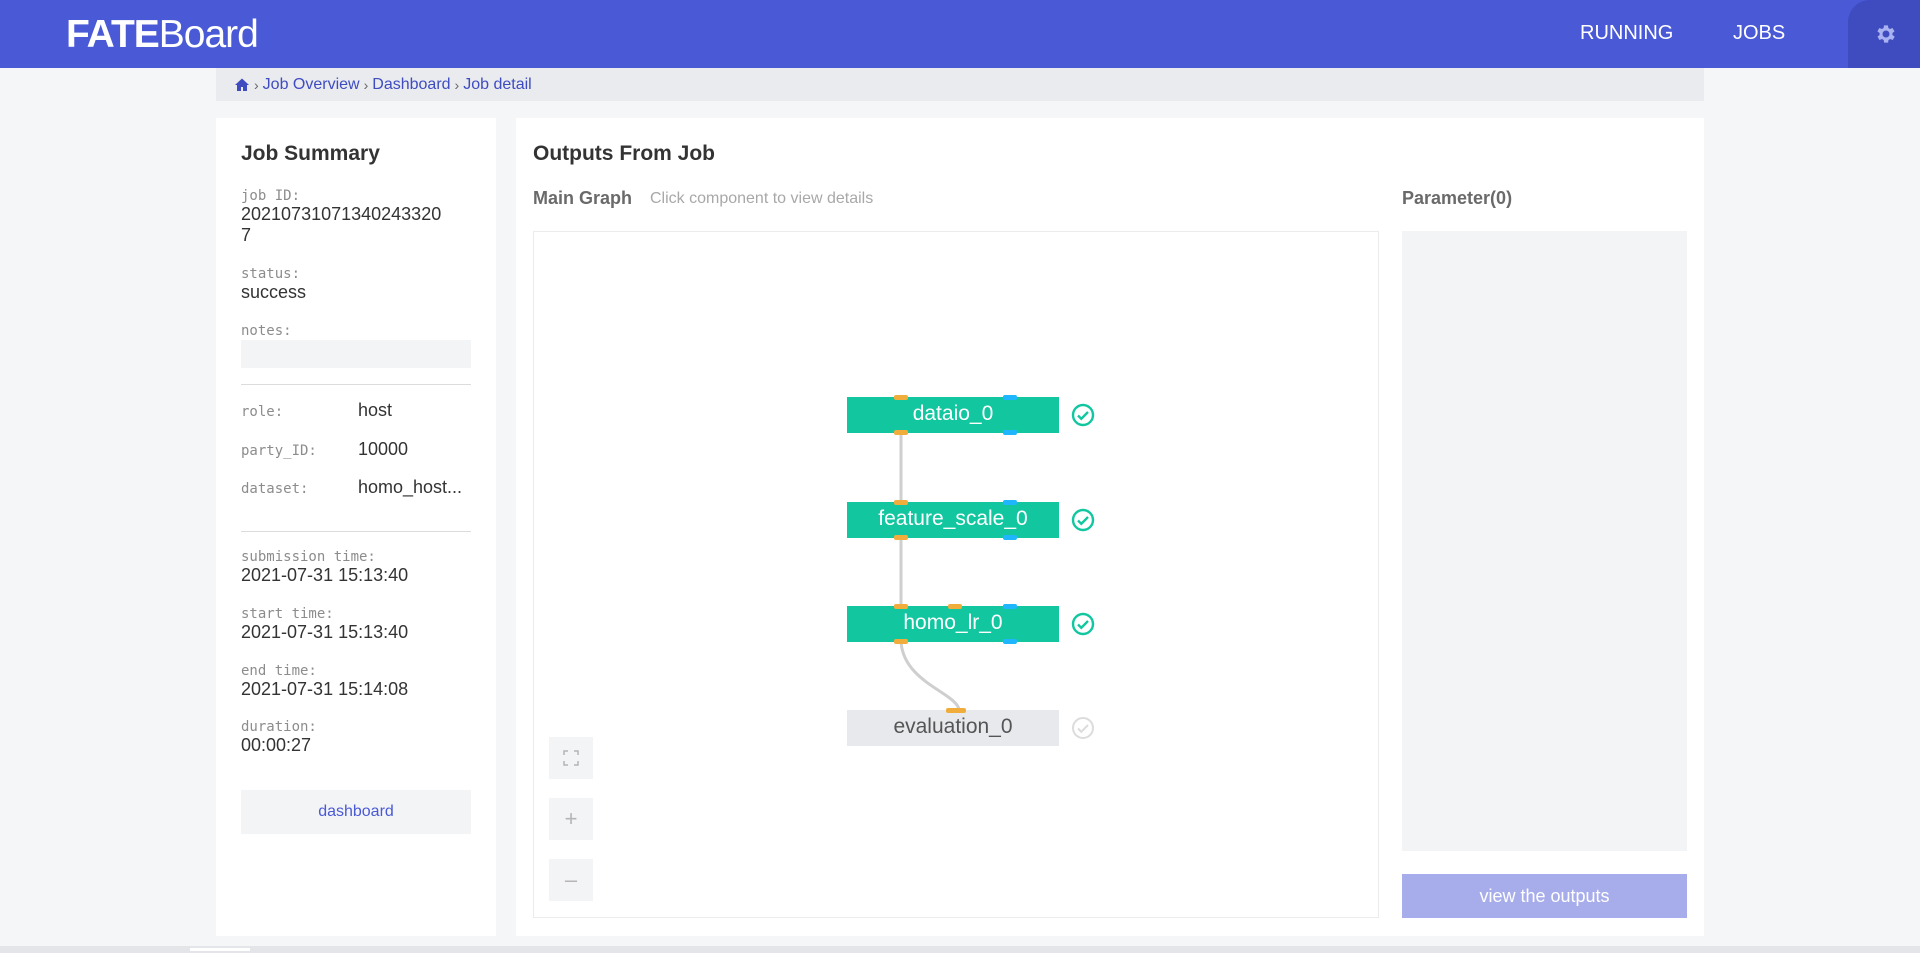 The height and width of the screenshot is (953, 1920). I want to click on job-id-block: job ID: 20210731071340243320 7, so click(357, 217).